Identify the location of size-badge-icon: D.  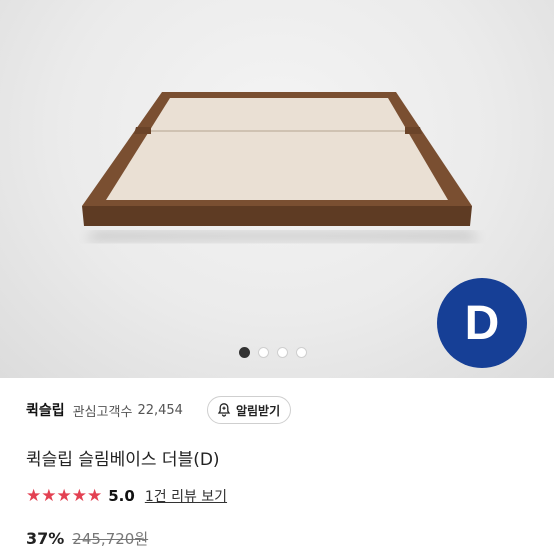
(482, 323).